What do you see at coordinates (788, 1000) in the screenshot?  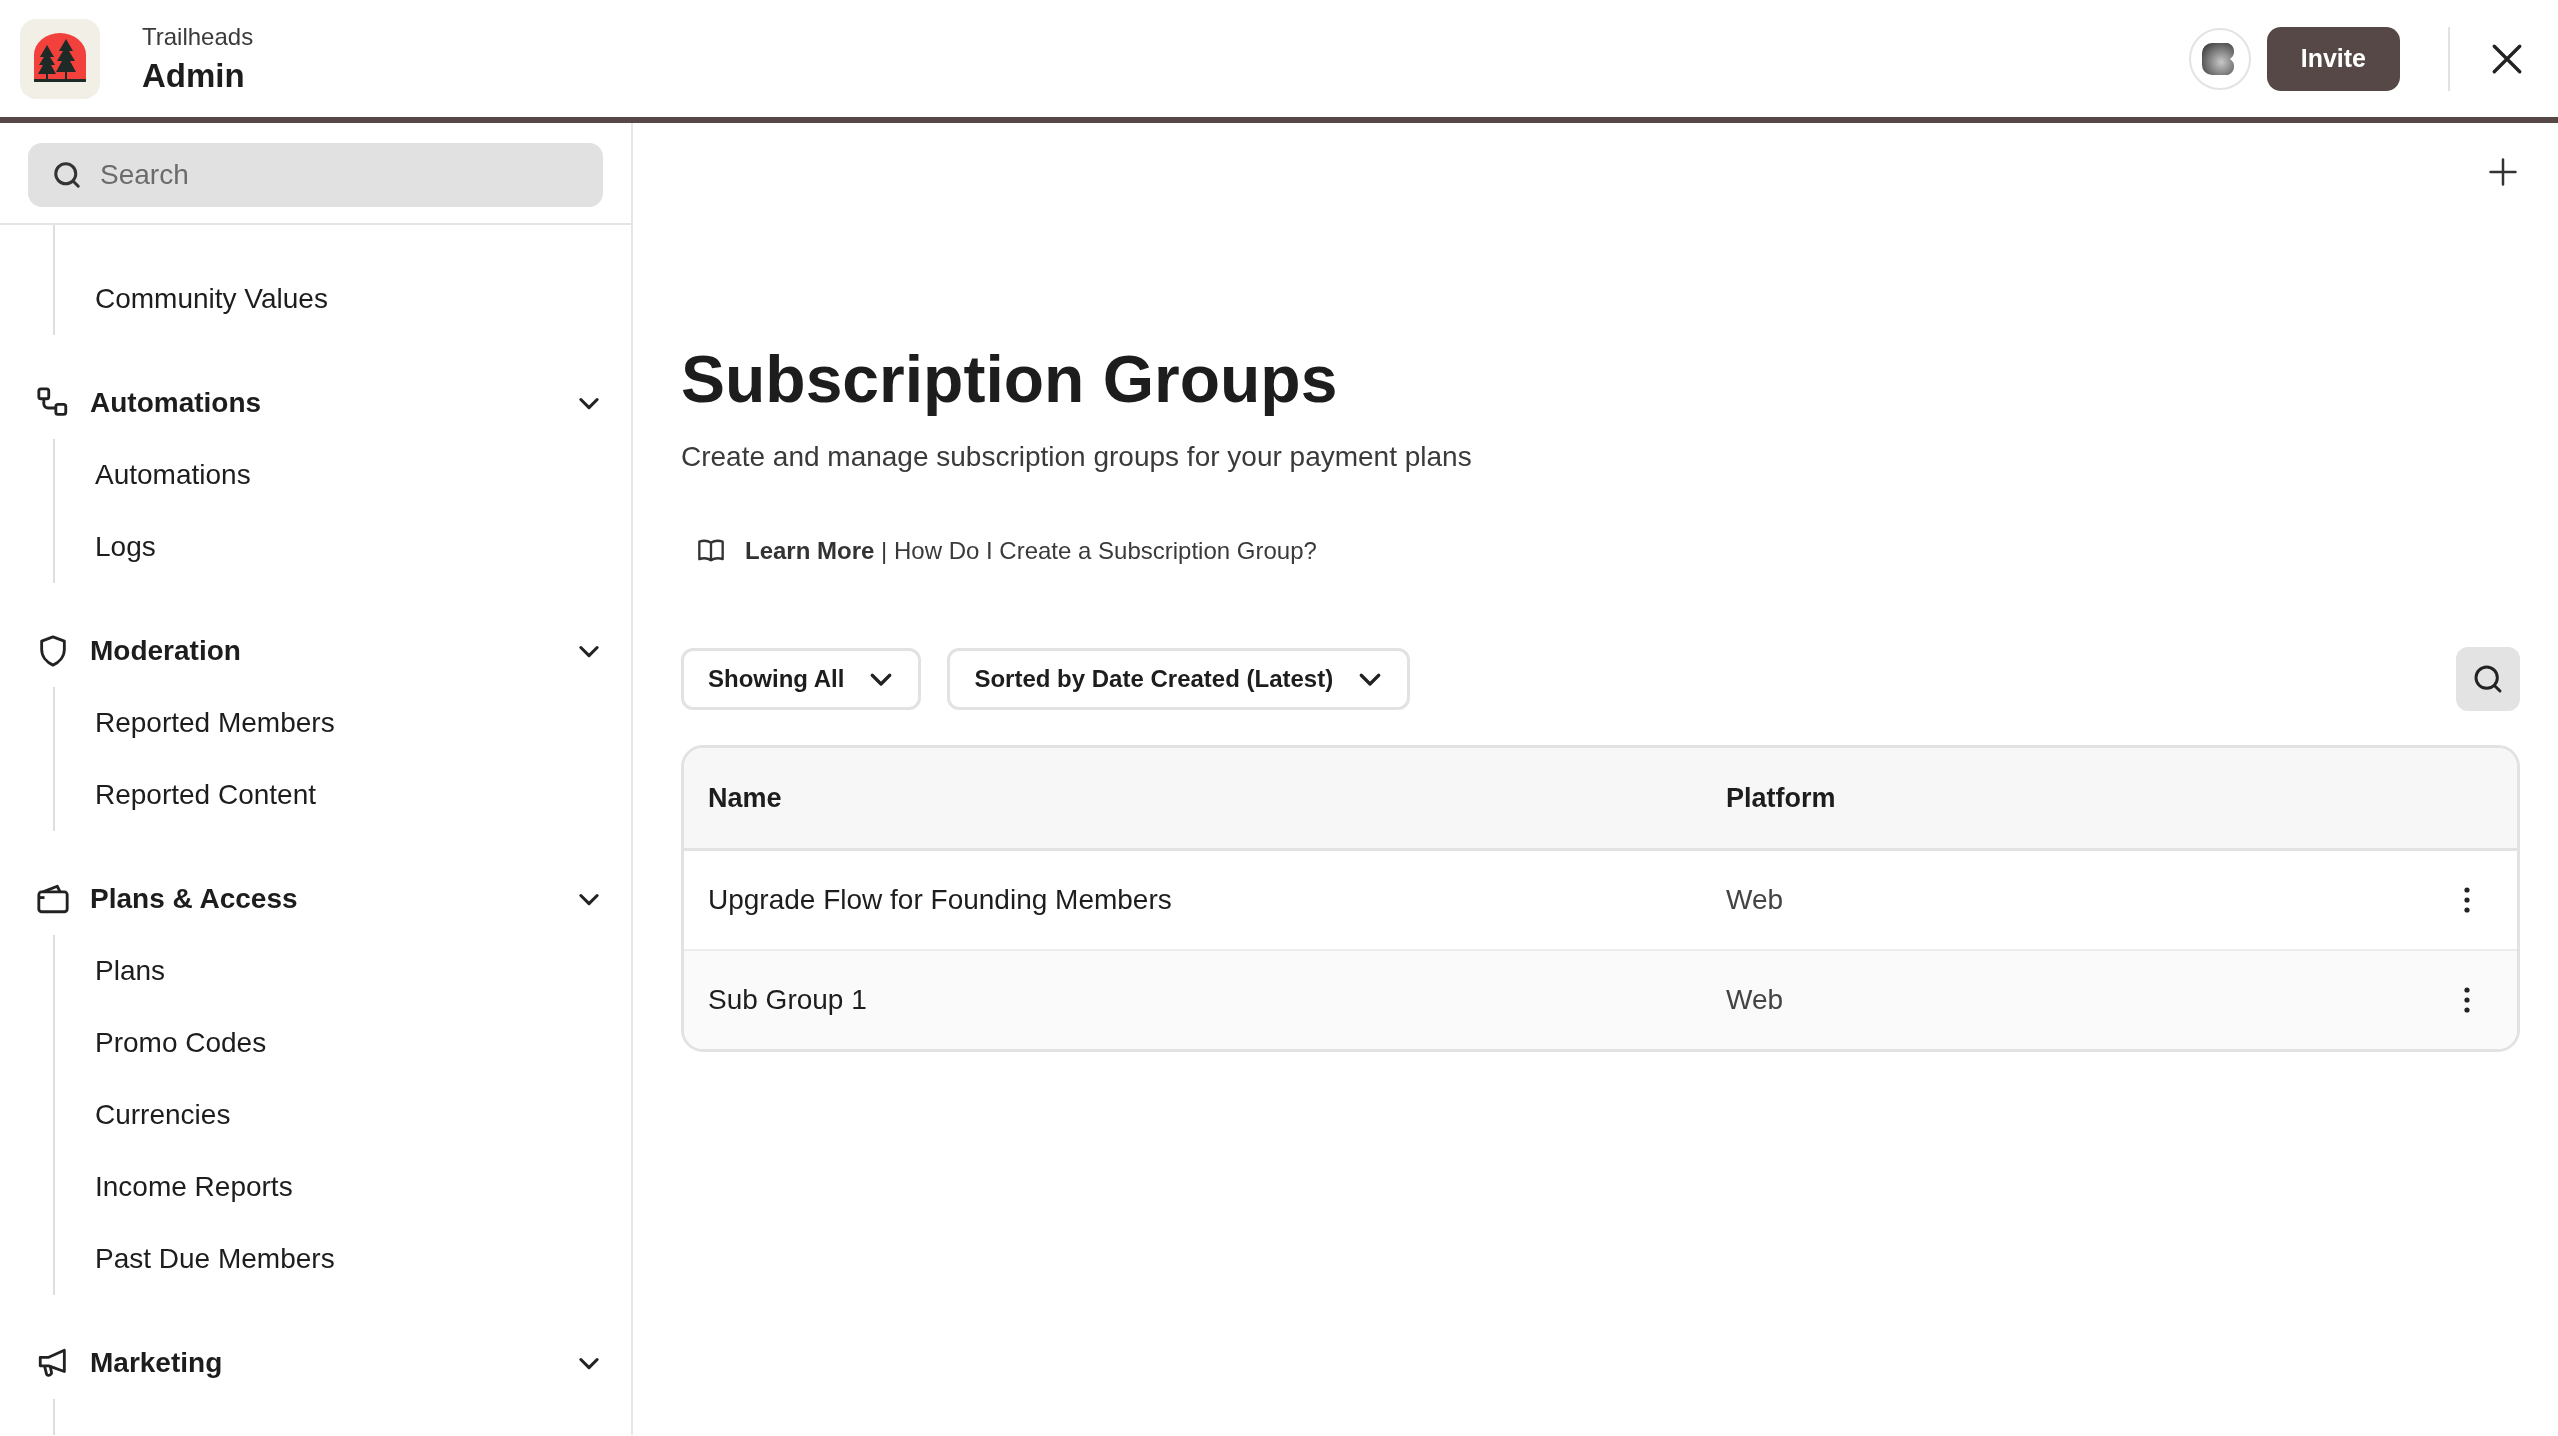 I see `table-cell-text: Sub Group 1` at bounding box center [788, 1000].